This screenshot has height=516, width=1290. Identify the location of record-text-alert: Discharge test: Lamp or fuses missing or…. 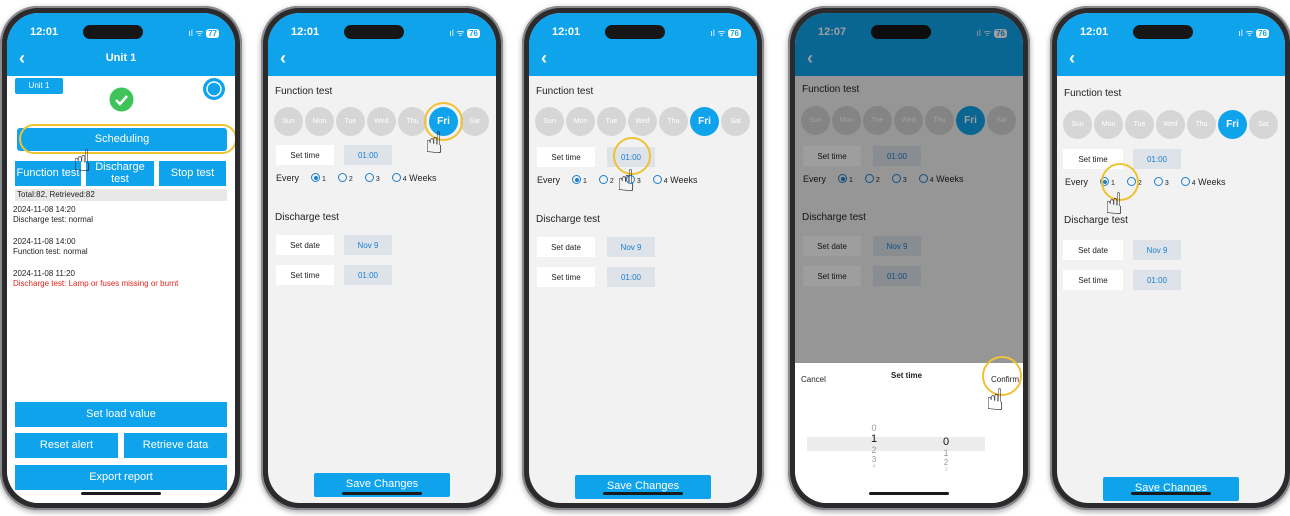
(96, 283).